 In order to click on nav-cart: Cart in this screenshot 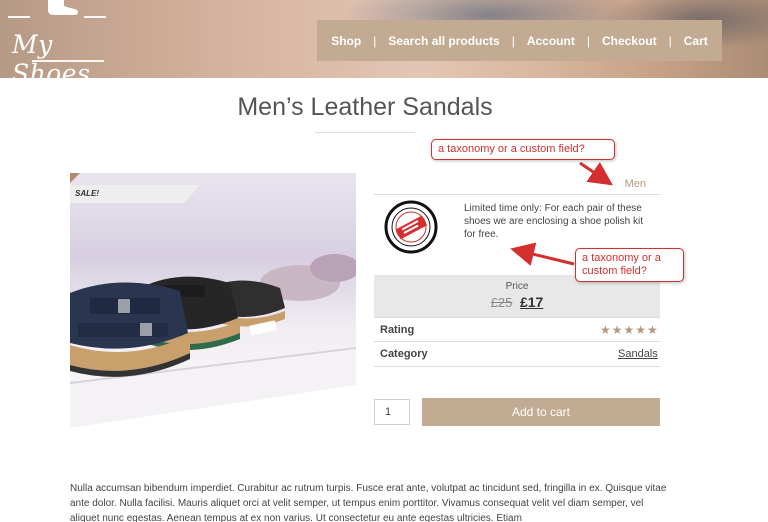, I will do `click(696, 41)`.